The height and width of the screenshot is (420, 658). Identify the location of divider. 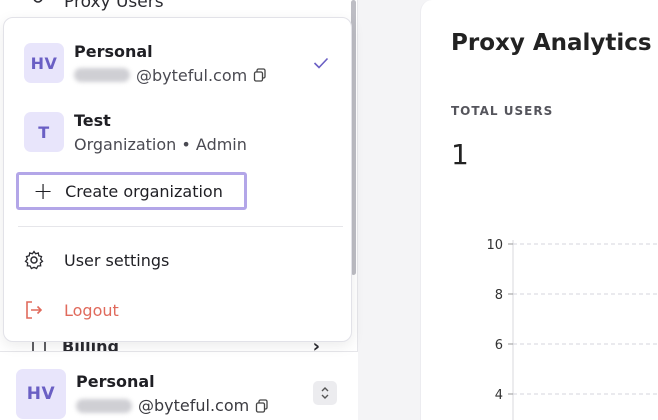
(180, 226).